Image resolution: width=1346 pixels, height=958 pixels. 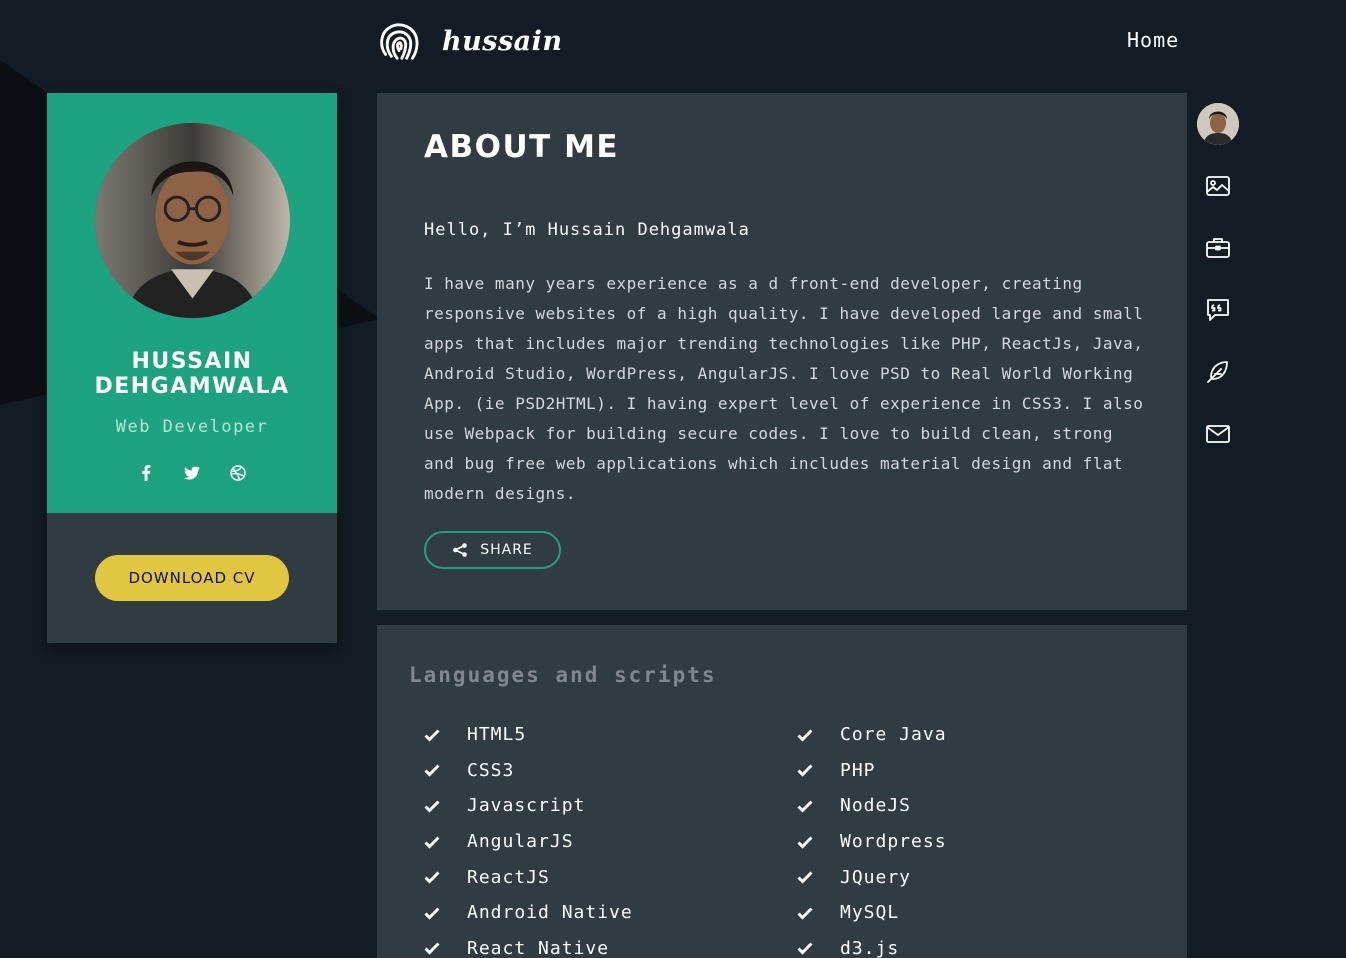 I want to click on about-title: ABOUT ME, so click(x=522, y=147).